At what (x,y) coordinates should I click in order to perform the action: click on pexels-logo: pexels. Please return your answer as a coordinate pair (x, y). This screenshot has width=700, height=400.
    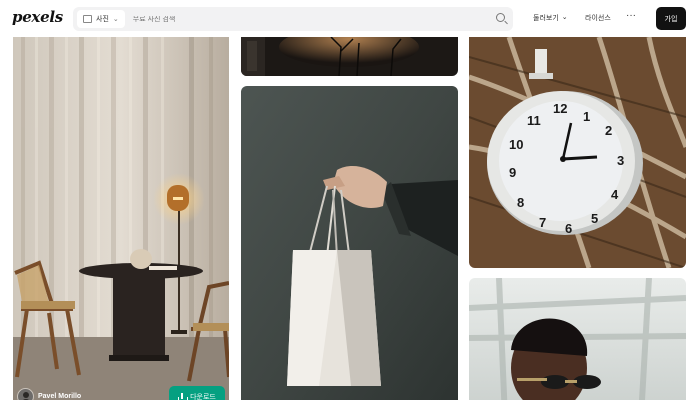
    Looking at the image, I should click on (37, 17).